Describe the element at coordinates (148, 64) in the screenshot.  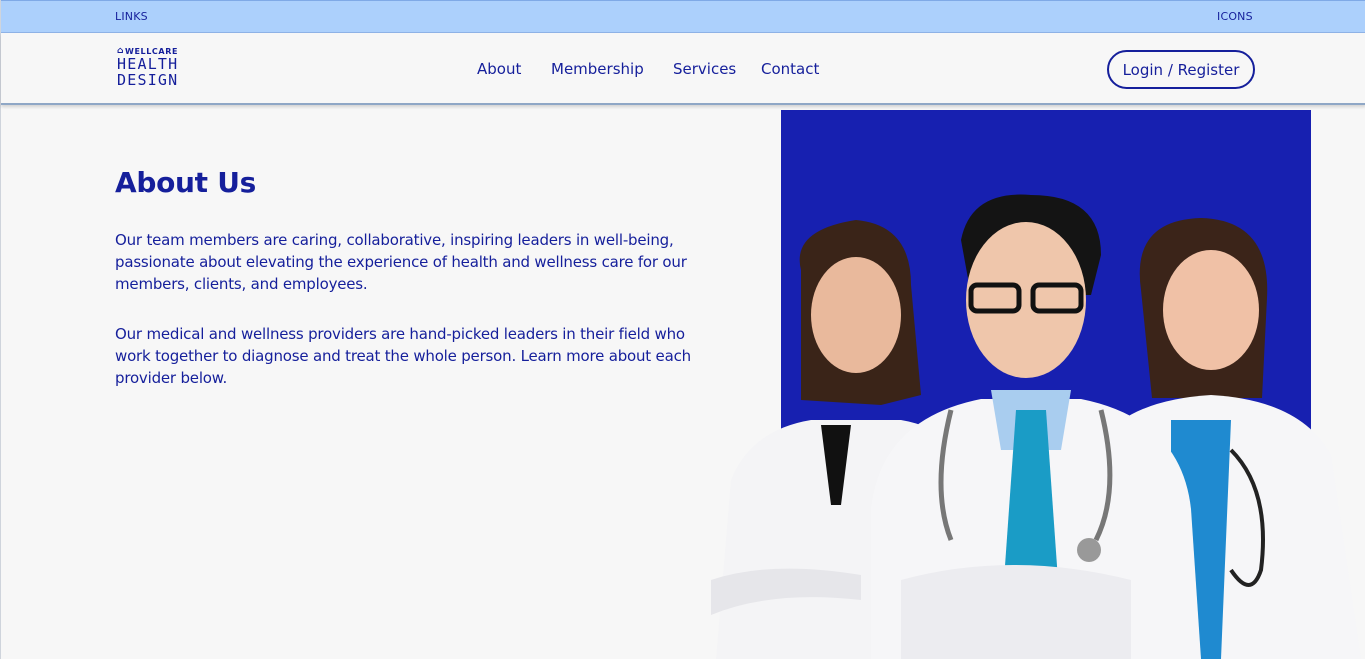
I see `logo-wordmark-health: HEALTH` at that location.